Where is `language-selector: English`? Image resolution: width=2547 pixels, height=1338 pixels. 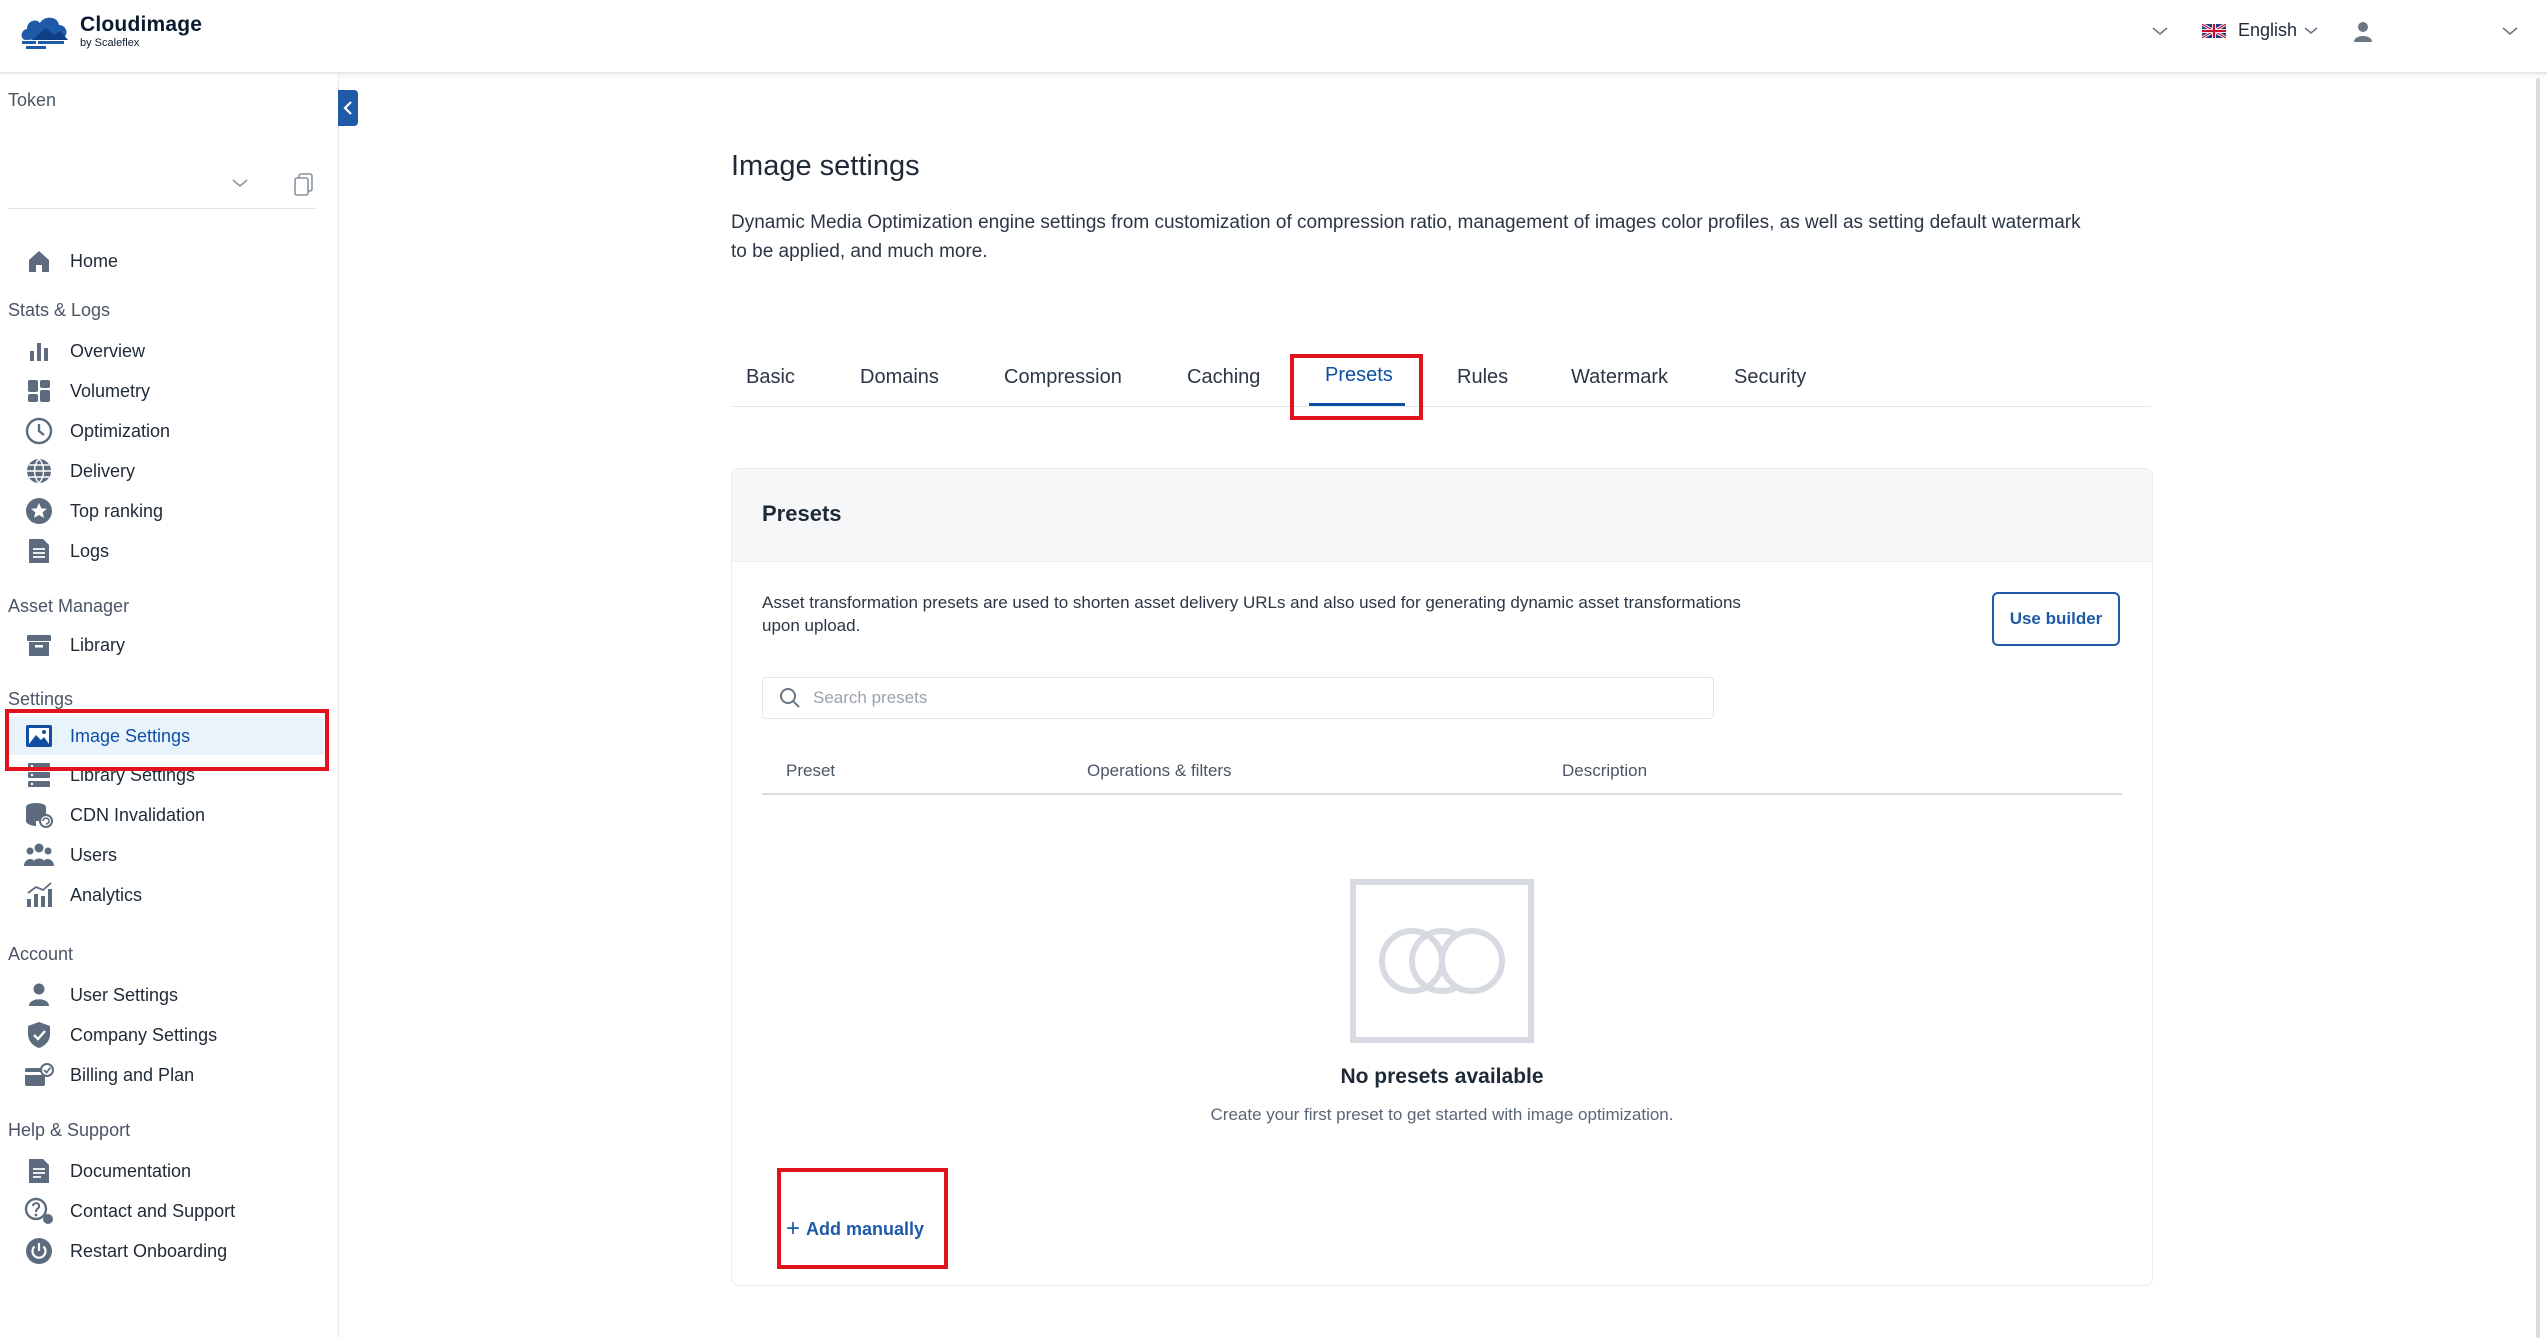
language-selector: English is located at coordinates (2260, 30).